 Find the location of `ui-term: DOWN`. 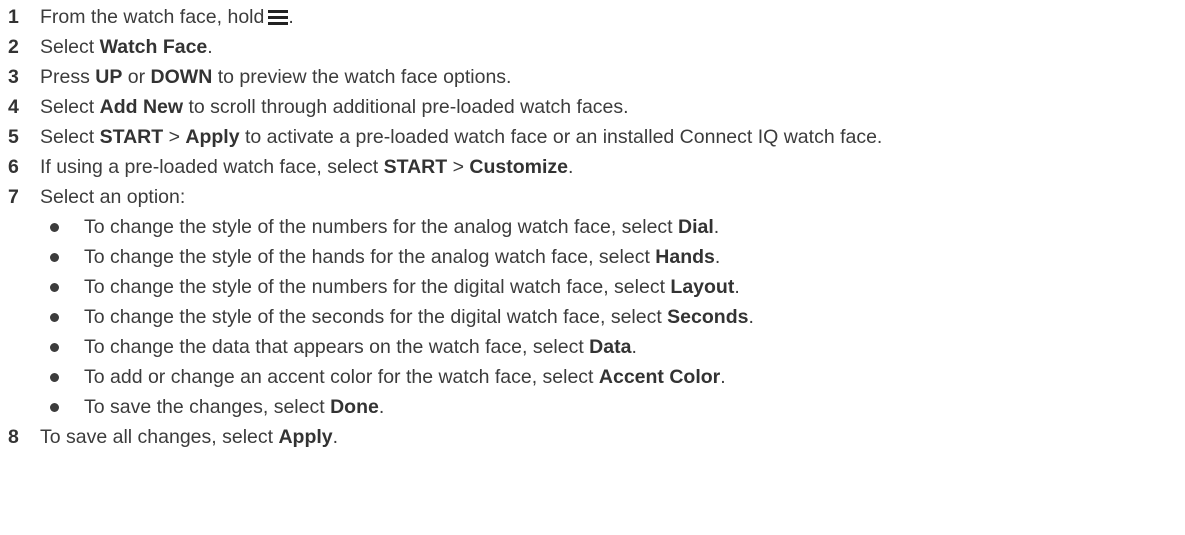

ui-term: DOWN is located at coordinates (181, 77).